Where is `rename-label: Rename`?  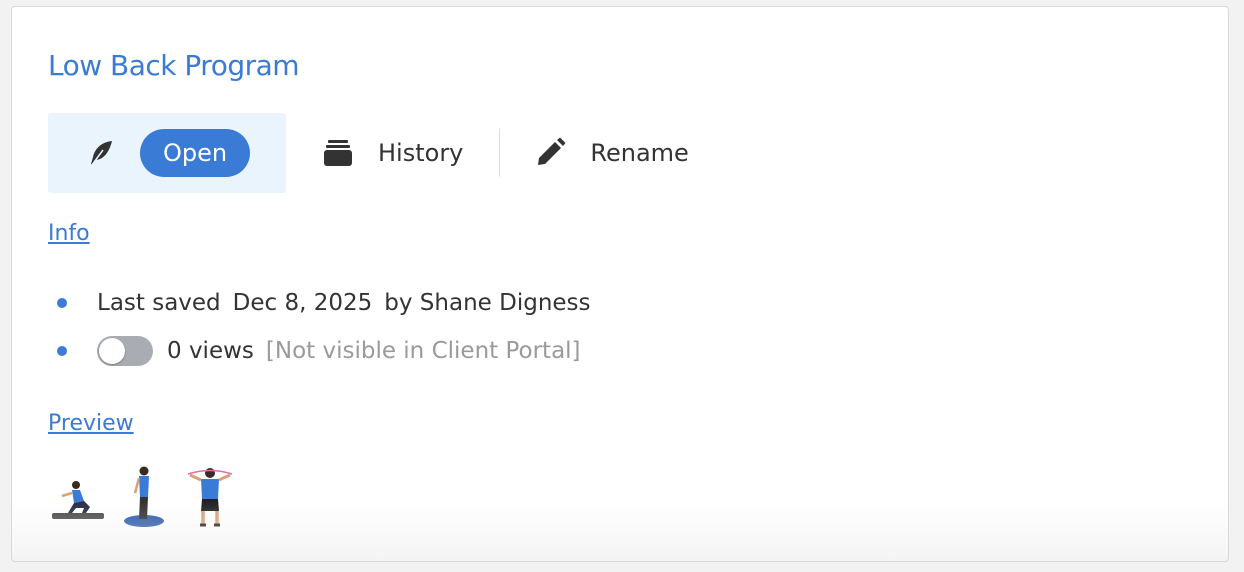 rename-label: Rename is located at coordinates (639, 153).